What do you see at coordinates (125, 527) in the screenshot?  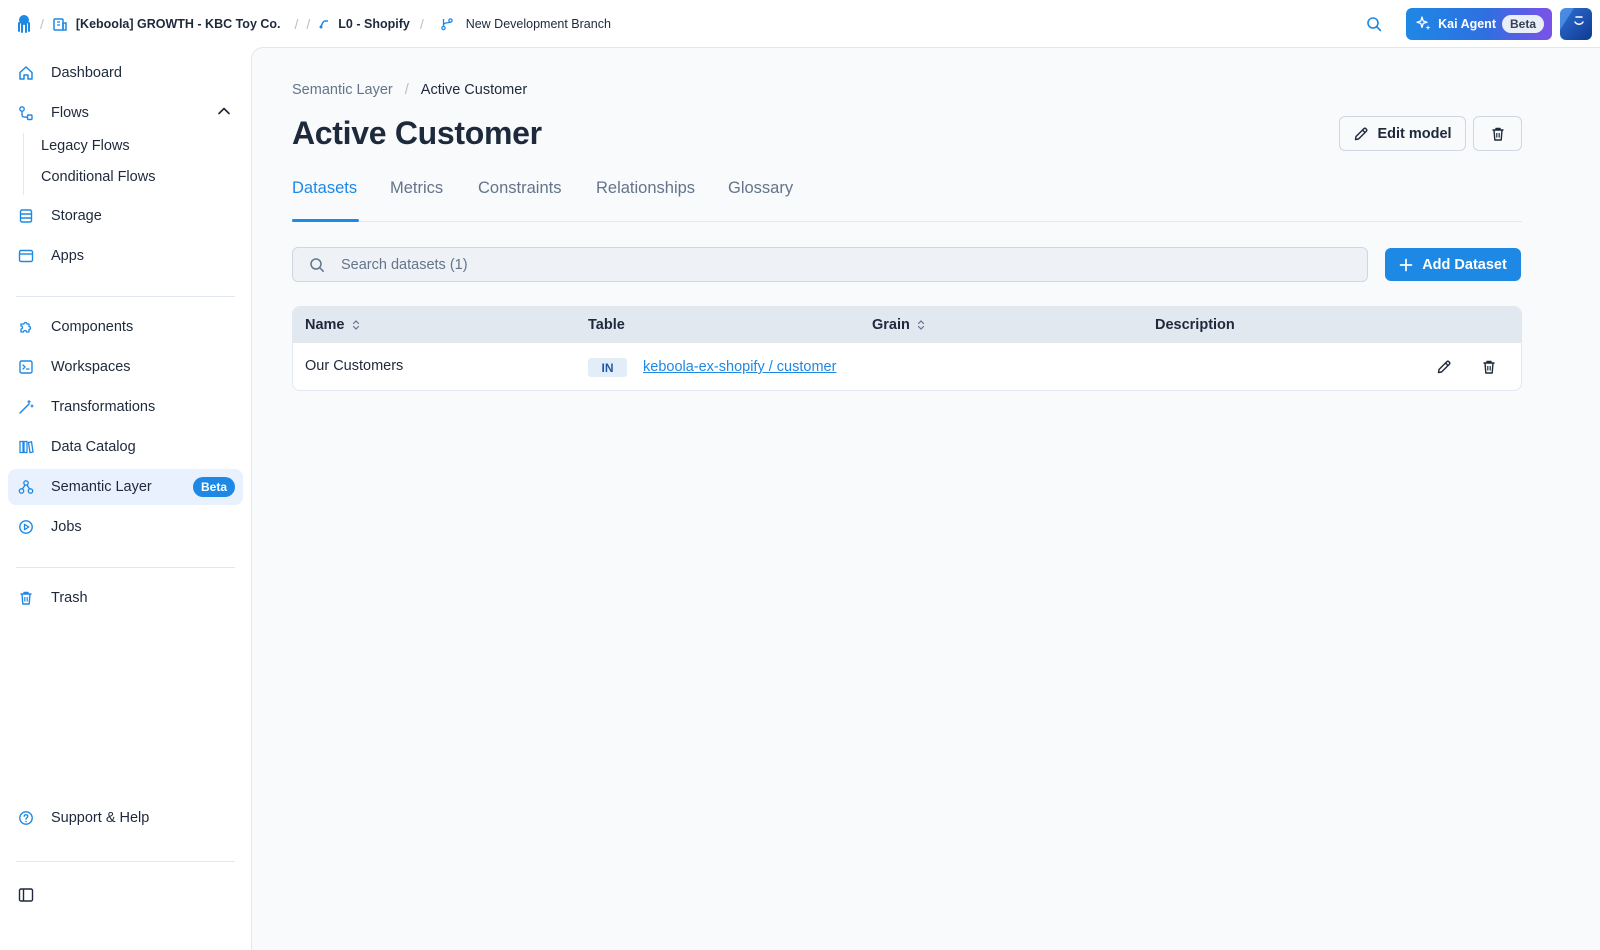 I see `sidebar-item-jobs: Jobs` at bounding box center [125, 527].